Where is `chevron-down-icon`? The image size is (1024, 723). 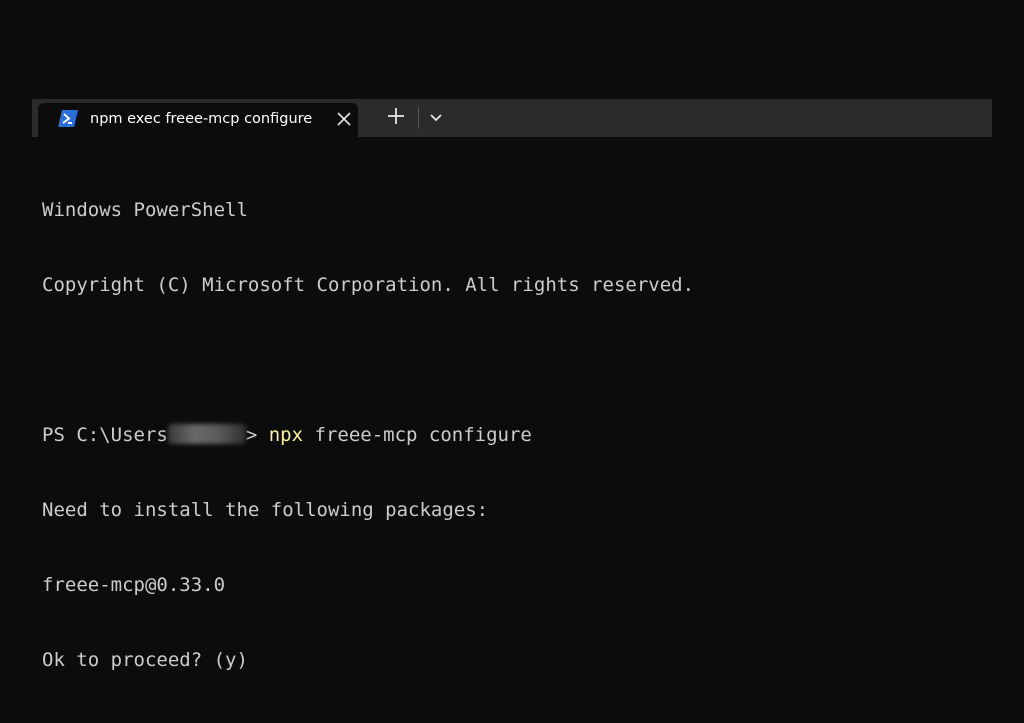
chevron-down-icon is located at coordinates (436, 117).